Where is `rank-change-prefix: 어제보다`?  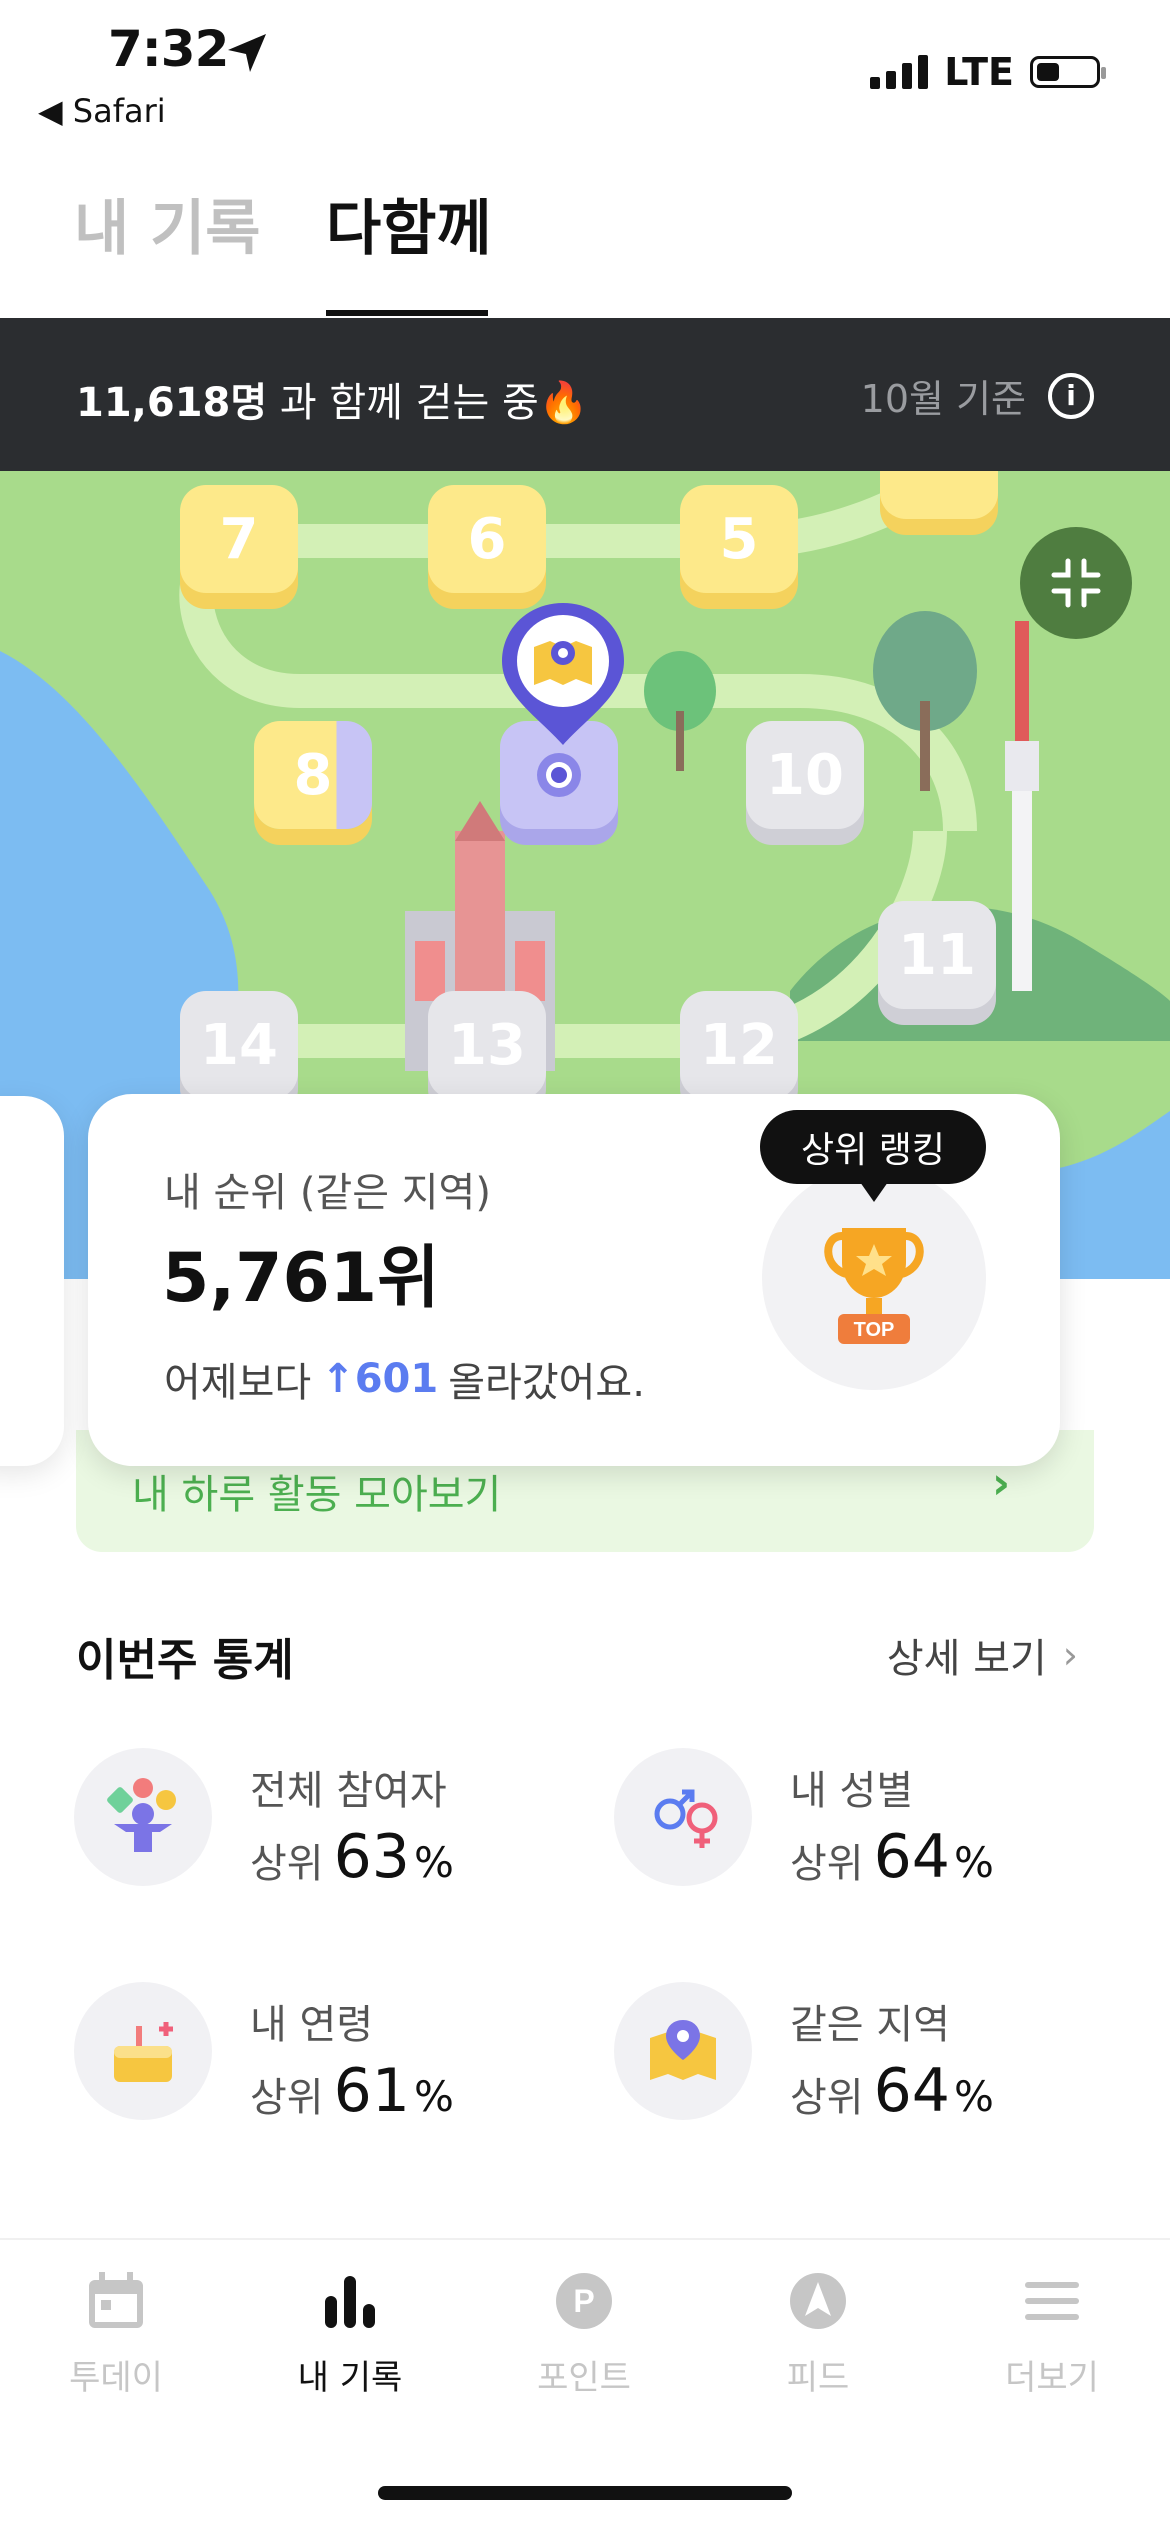 rank-change-prefix: 어제보다 is located at coordinates (238, 1383).